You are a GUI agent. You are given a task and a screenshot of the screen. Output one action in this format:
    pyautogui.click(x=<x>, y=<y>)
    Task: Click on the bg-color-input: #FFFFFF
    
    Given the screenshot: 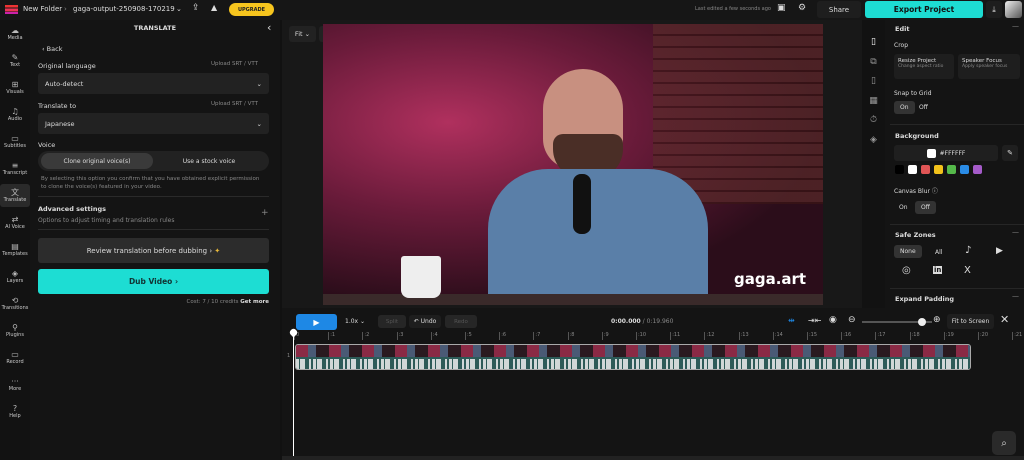 What is the action you would take?
    pyautogui.click(x=946, y=153)
    